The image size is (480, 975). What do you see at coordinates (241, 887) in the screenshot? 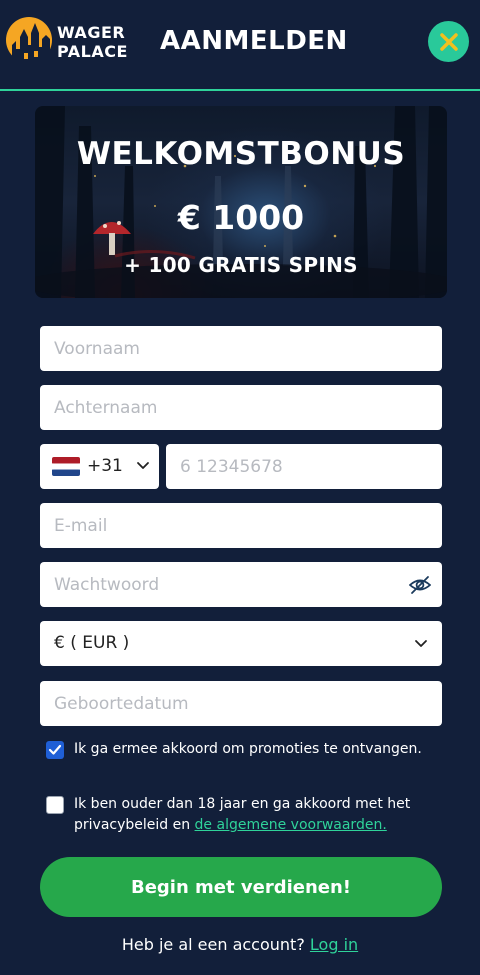
I see `submit-button: Begin met verdienen!` at bounding box center [241, 887].